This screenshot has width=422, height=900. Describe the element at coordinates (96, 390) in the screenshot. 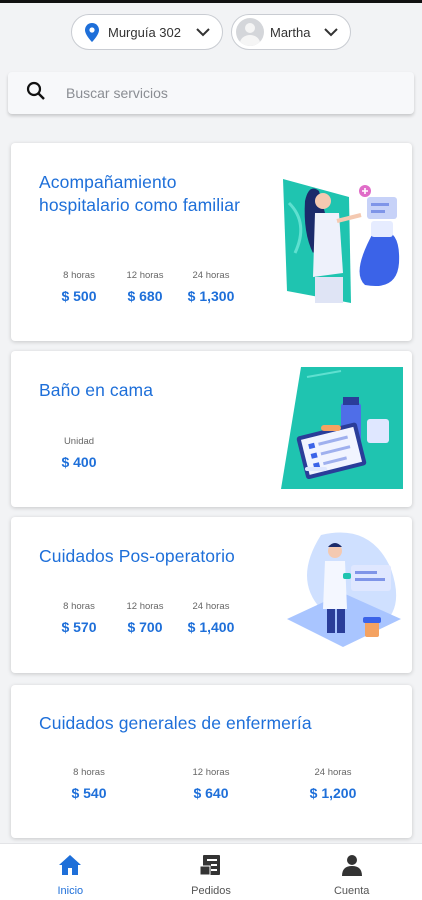

I see `service-title: Baño en cama` at that location.